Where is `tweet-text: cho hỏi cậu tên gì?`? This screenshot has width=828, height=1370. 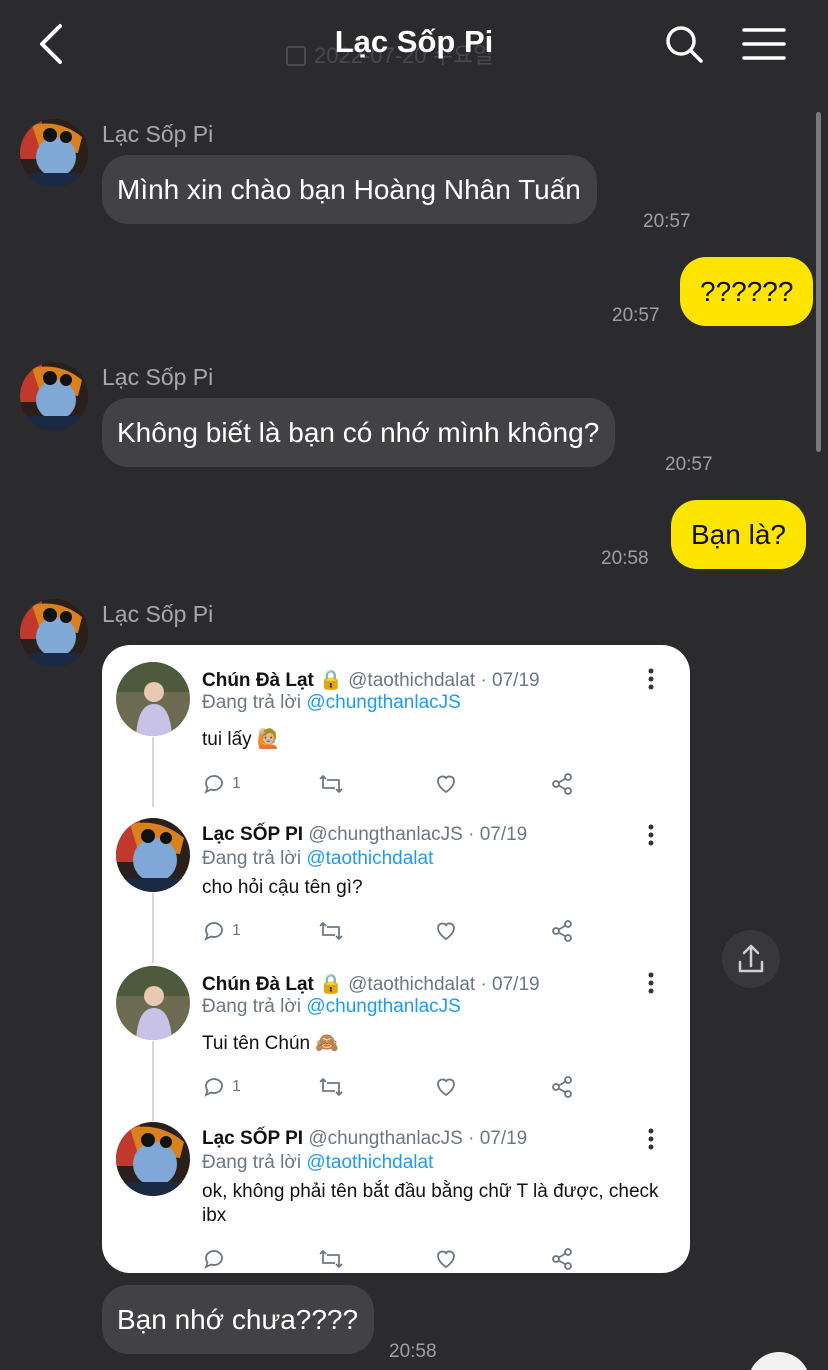 tweet-text: cho hỏi cậu tên gì? is located at coordinates (282, 887).